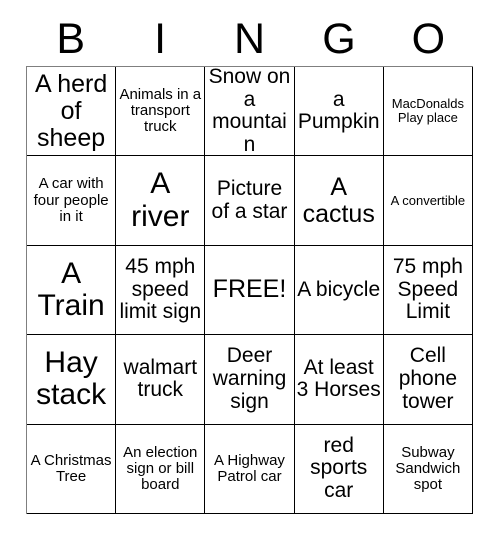  I want to click on bingo-cell: Subway Sandwich spot, so click(428, 469).